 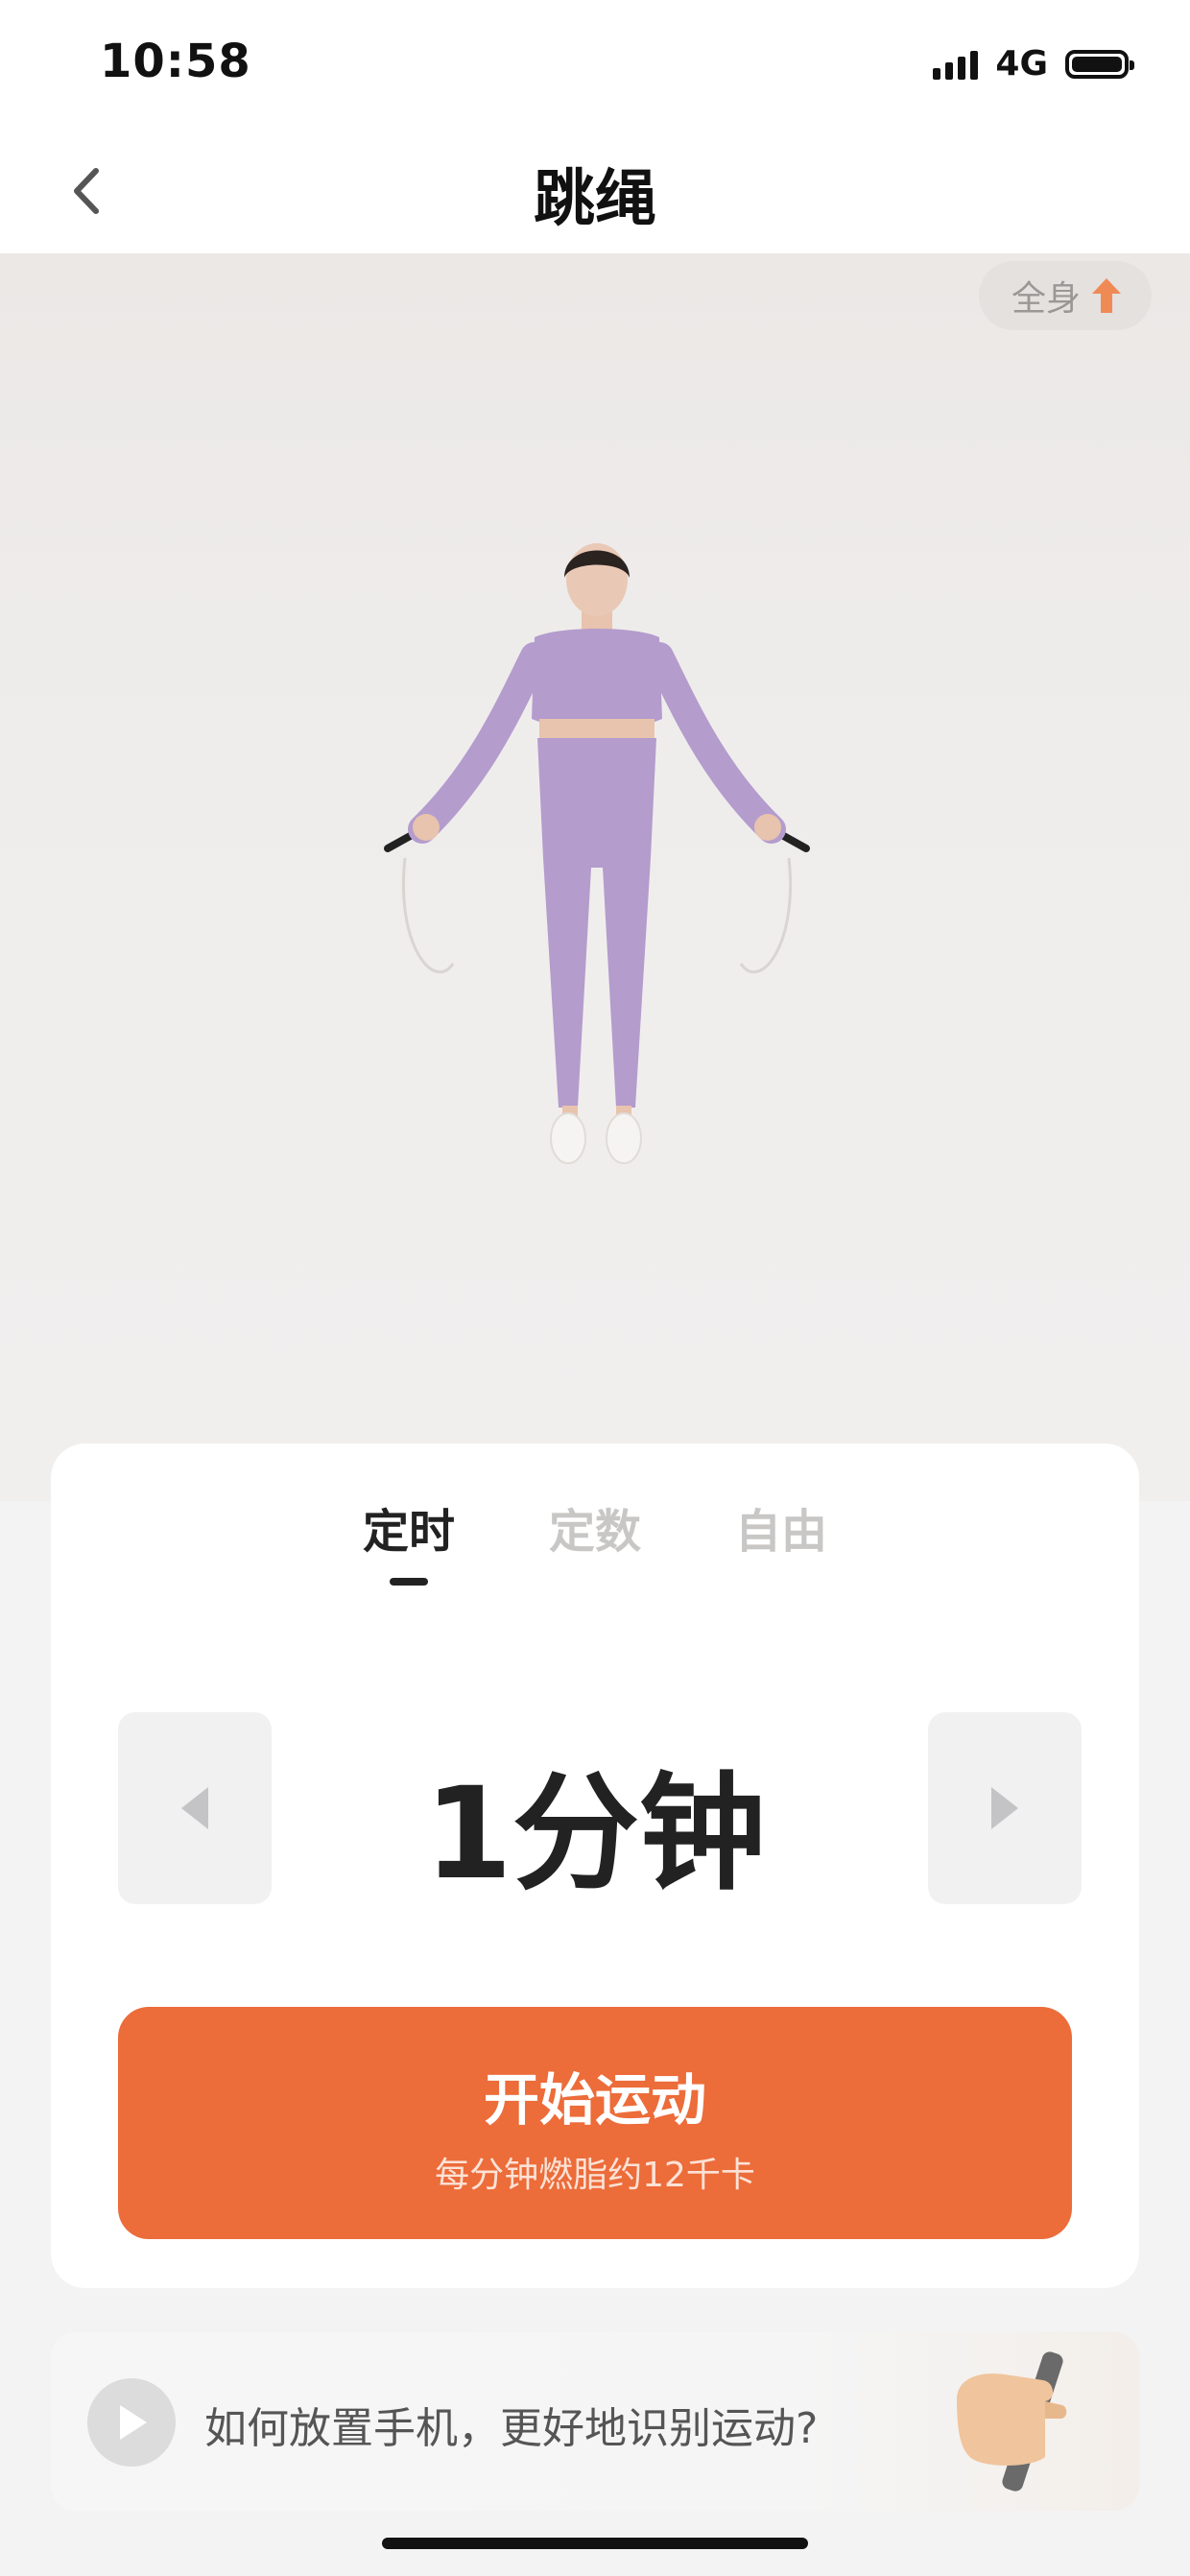 I want to click on start-button-label: 开始运动, so click(x=595, y=2100).